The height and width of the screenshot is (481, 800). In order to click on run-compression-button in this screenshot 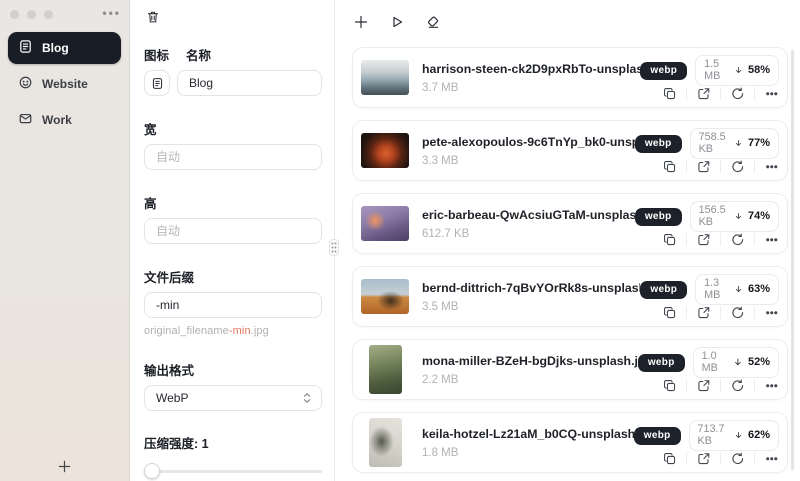, I will do `click(396, 21)`.